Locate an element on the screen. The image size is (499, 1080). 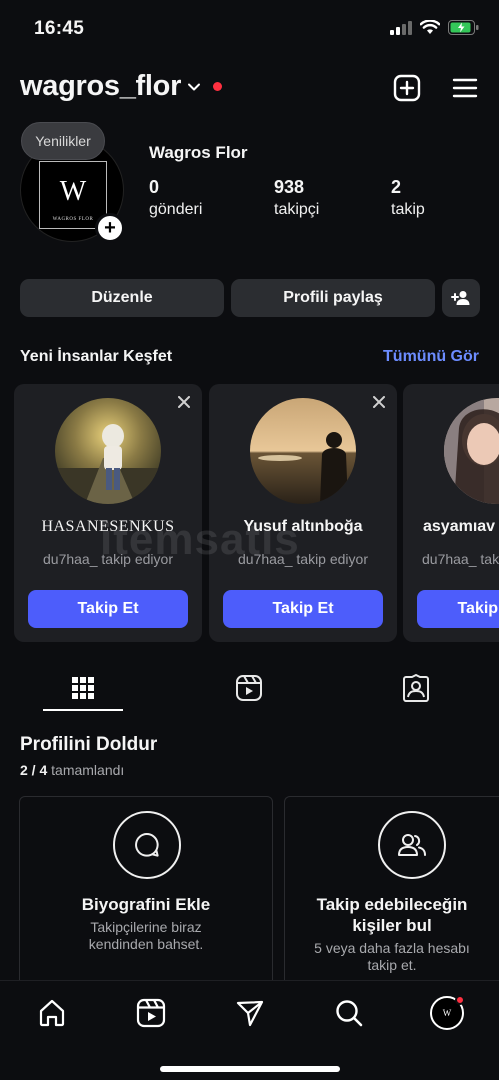
nav-profile: W is located at coordinates (447, 1013).